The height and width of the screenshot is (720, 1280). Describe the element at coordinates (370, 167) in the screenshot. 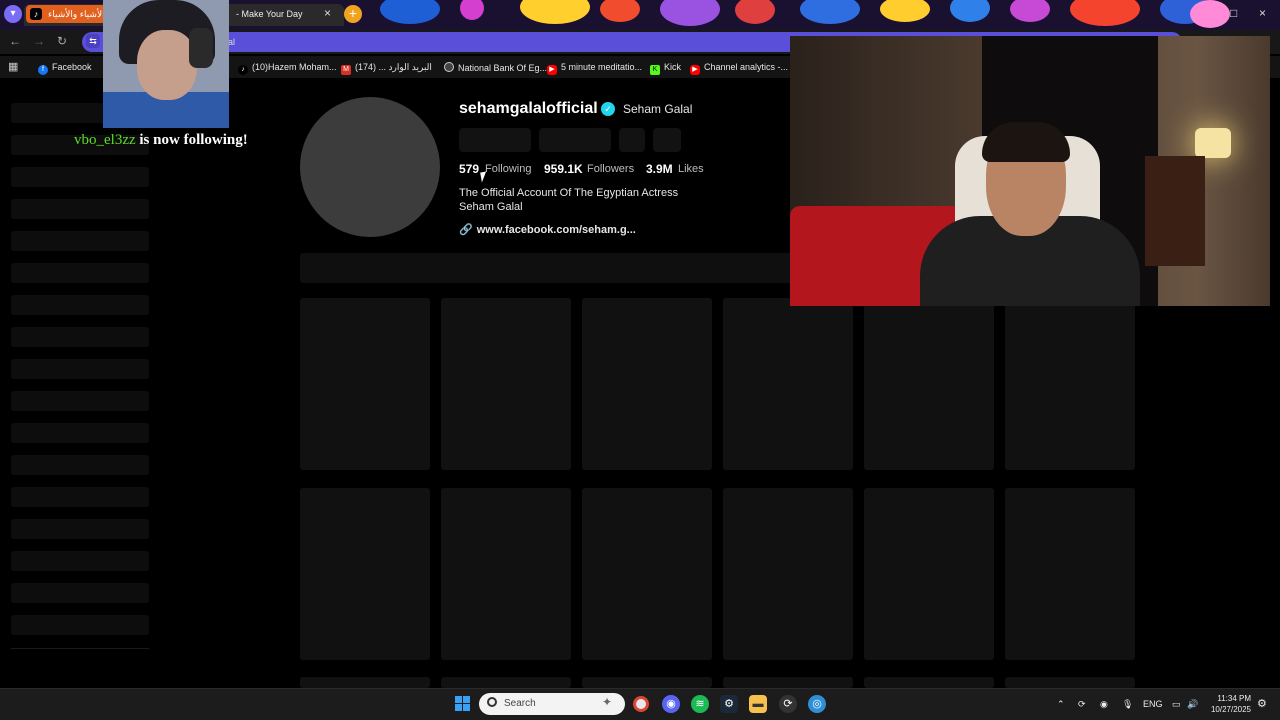

I see `profile-avatar` at that location.